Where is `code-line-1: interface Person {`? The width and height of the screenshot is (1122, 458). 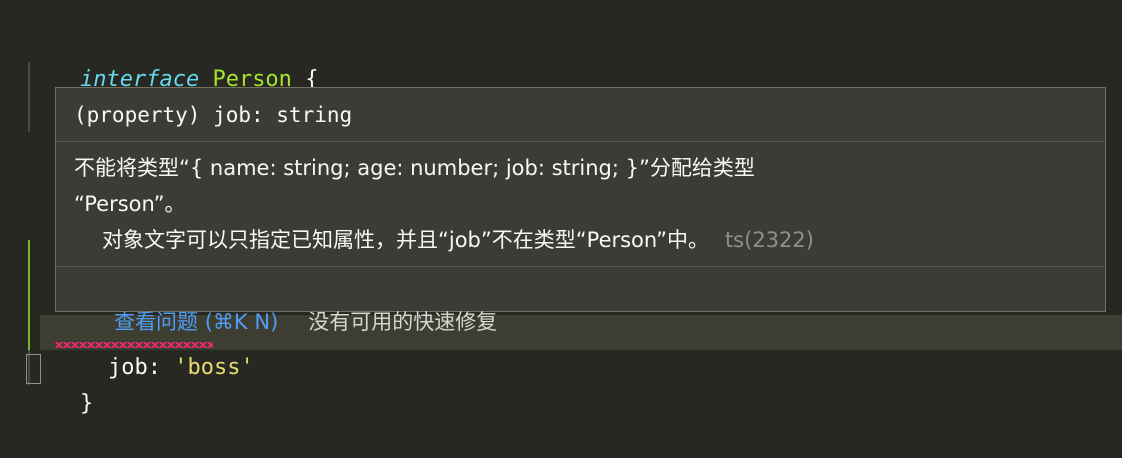 code-line-1: interface Person { is located at coordinates (561, 59).